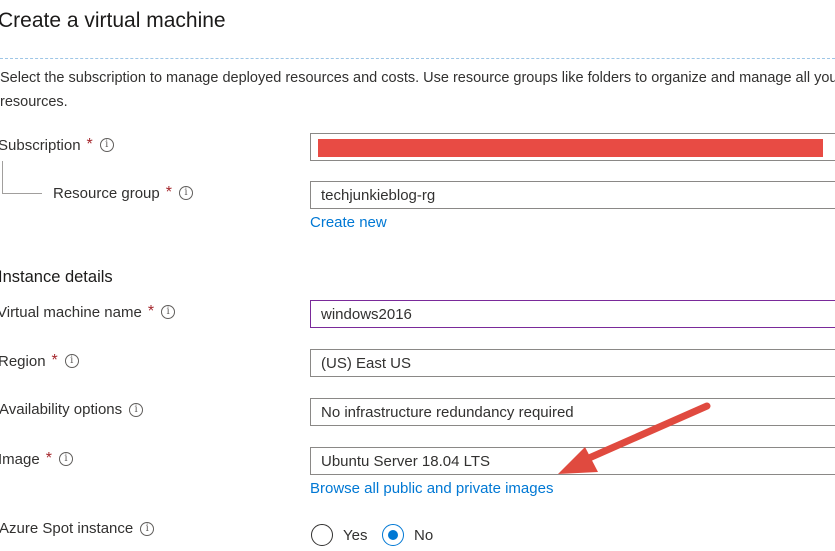  Describe the element at coordinates (366, 363) in the screenshot. I see `region-value: (US) East US` at that location.